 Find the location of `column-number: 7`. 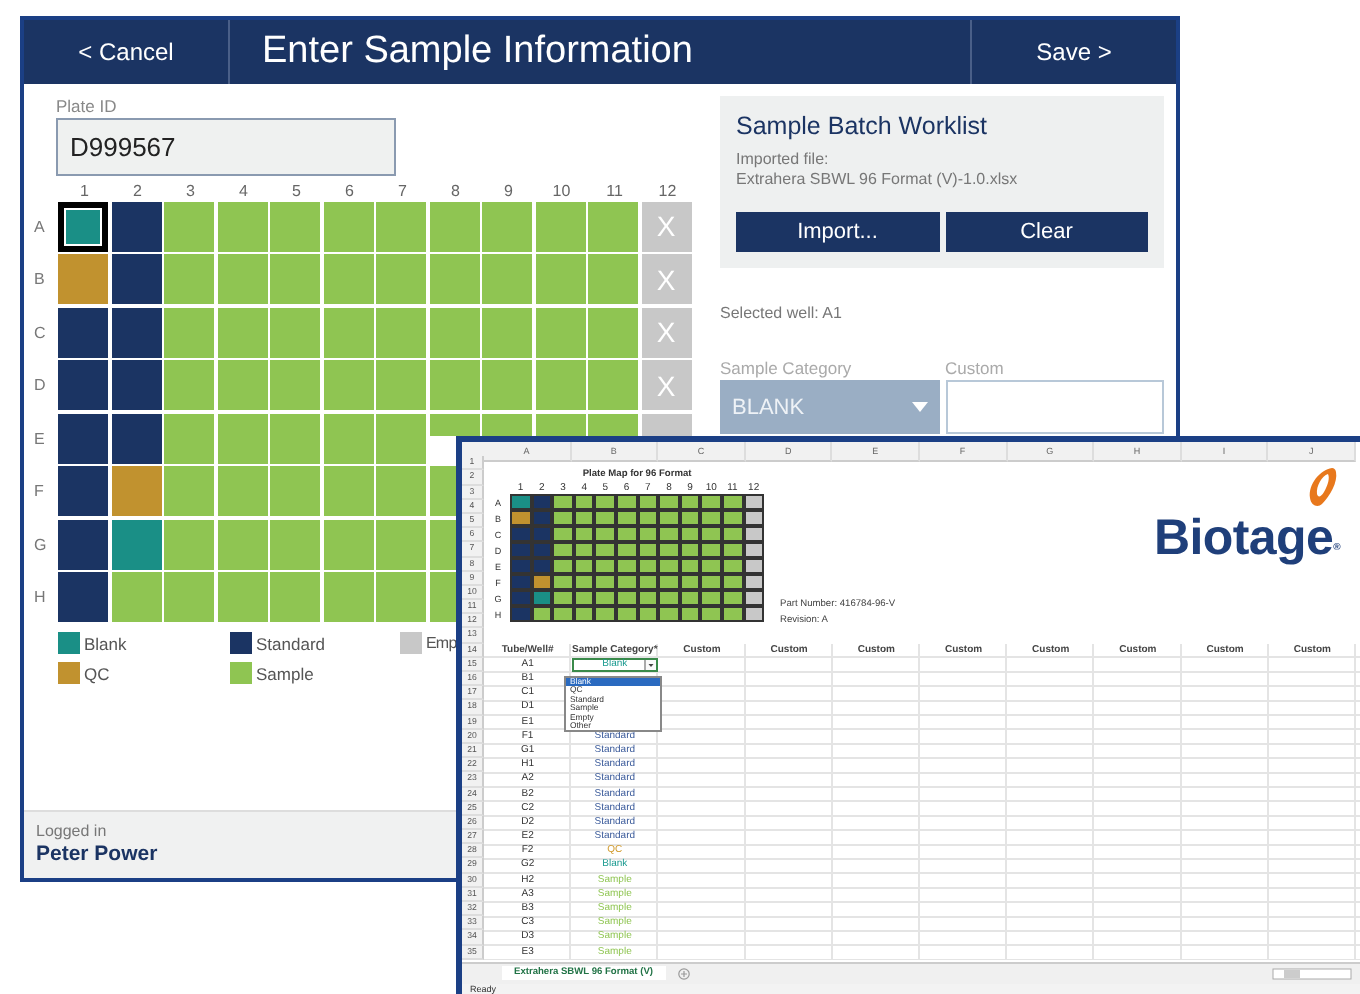

column-number: 7 is located at coordinates (402, 191).